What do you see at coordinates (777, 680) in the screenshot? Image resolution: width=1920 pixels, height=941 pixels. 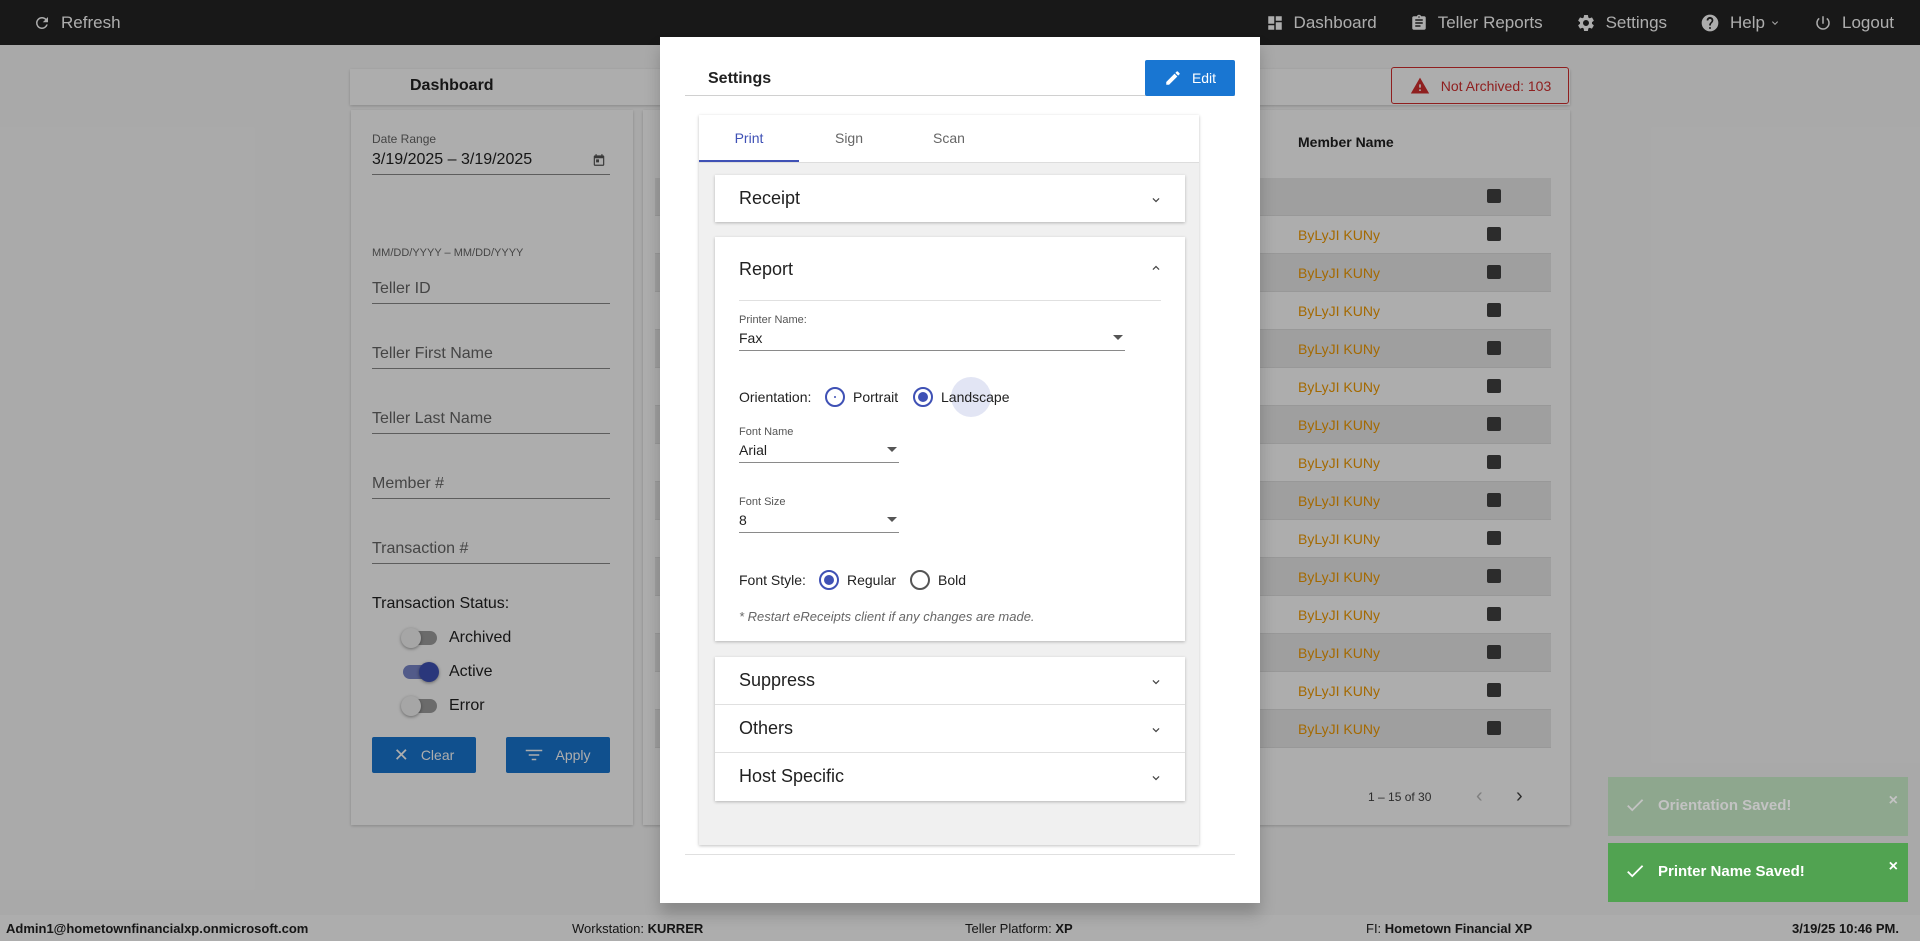 I see `panel-suppress-title: Suppress` at bounding box center [777, 680].